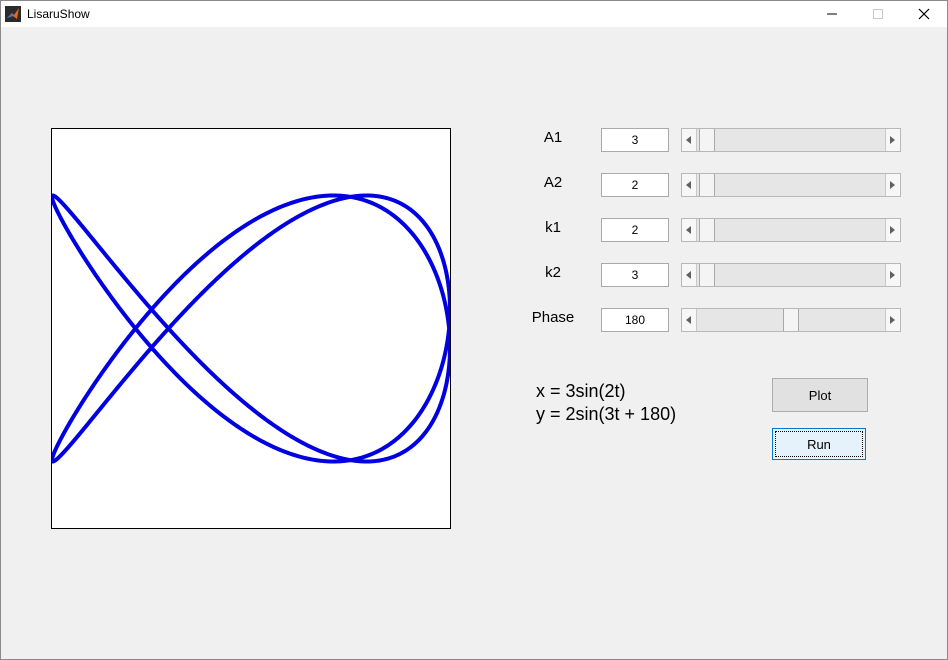 The image size is (948, 660). Describe the element at coordinates (820, 395) in the screenshot. I see `plot-button: Plot` at that location.